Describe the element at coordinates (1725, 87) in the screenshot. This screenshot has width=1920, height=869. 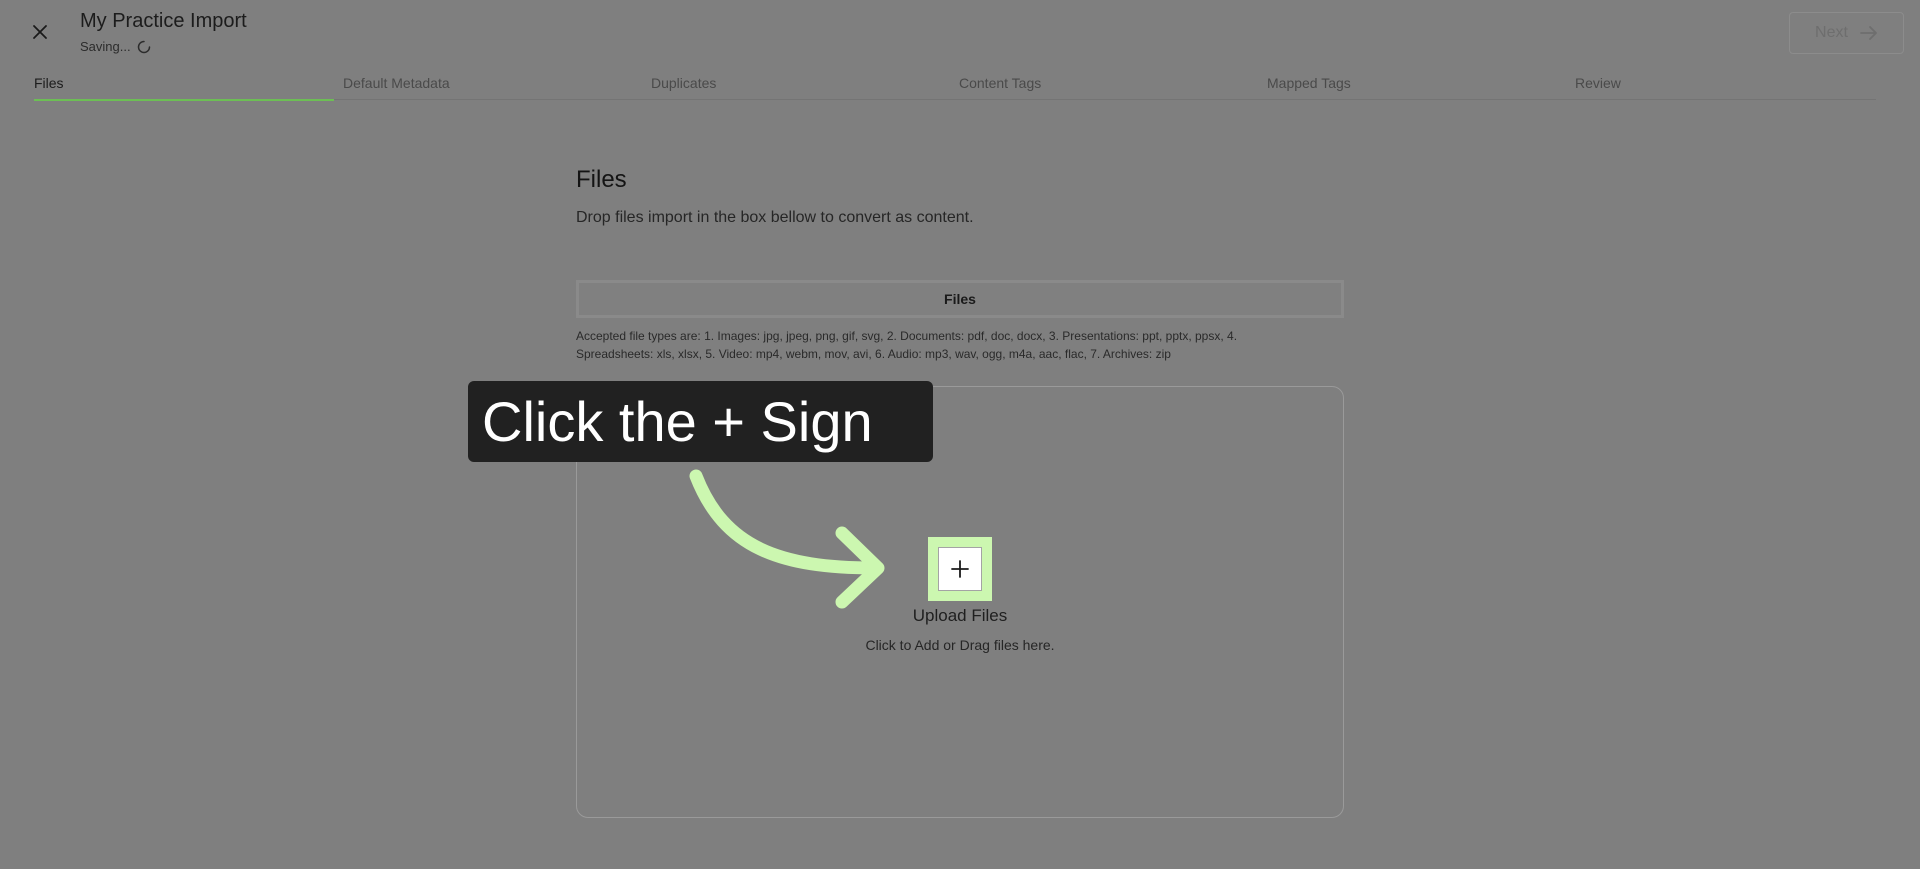
I see `tab-review: Review` at that location.